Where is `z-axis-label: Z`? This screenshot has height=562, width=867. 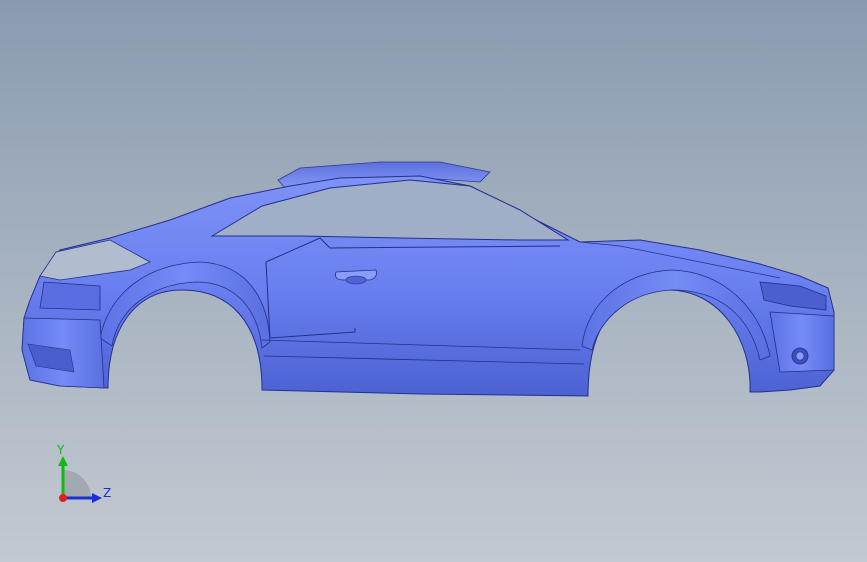
z-axis-label: Z is located at coordinates (107, 493).